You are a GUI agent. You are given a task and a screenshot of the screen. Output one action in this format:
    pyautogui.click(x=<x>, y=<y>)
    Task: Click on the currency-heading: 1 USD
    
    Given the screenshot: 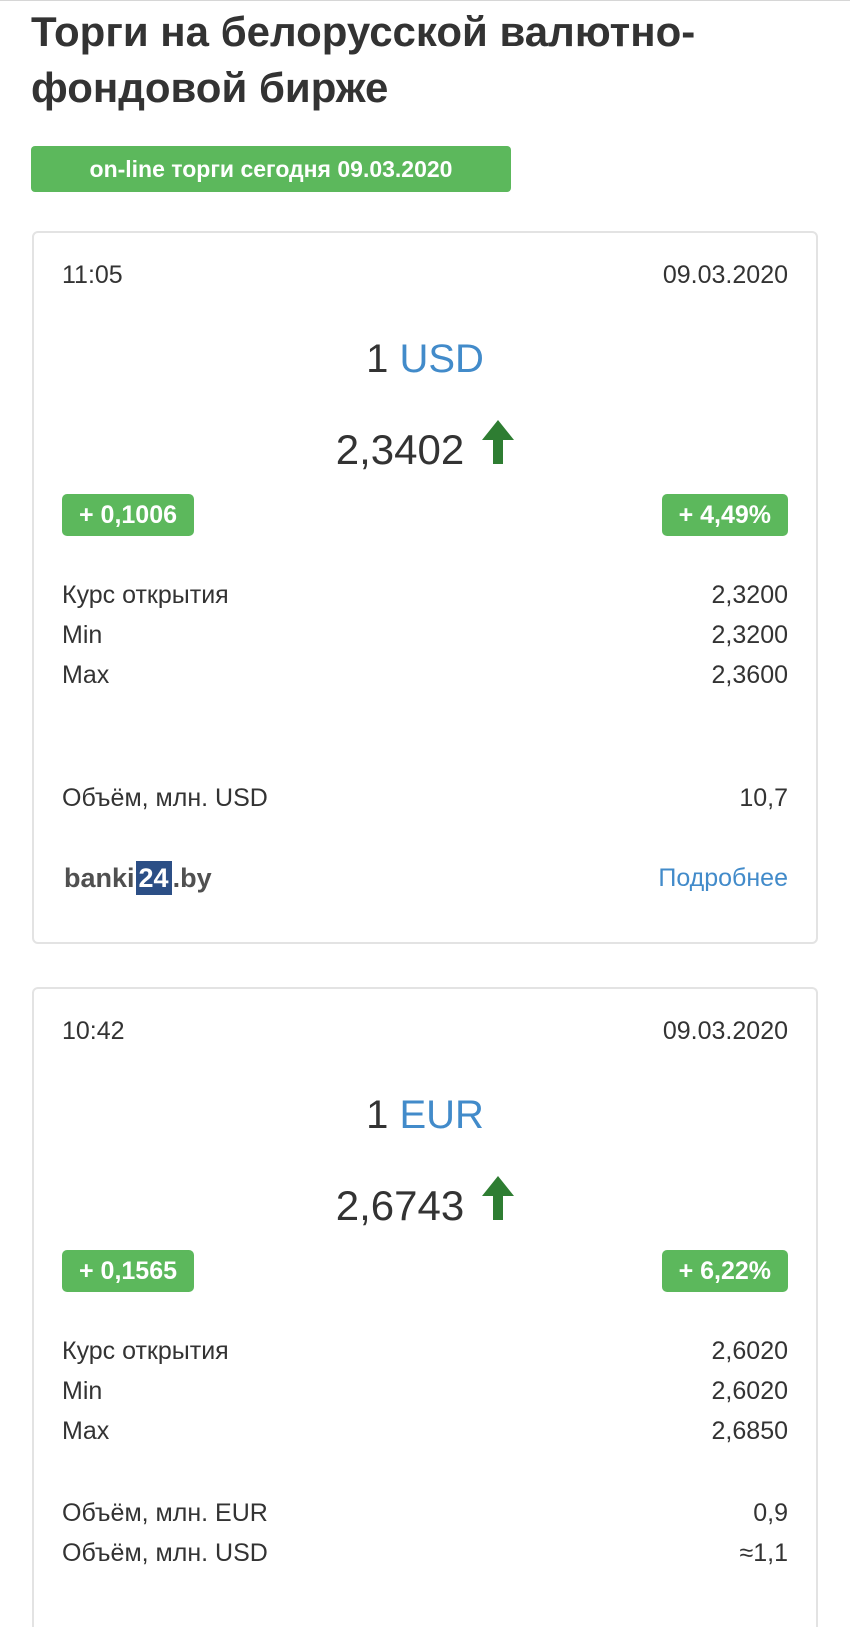 What is the action you would take?
    pyautogui.click(x=425, y=359)
    